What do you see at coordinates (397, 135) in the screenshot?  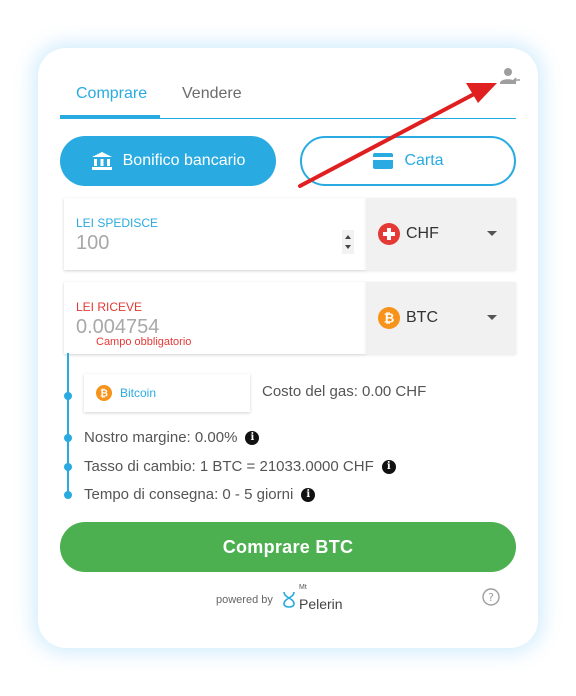 I see `annotation-arrow` at bounding box center [397, 135].